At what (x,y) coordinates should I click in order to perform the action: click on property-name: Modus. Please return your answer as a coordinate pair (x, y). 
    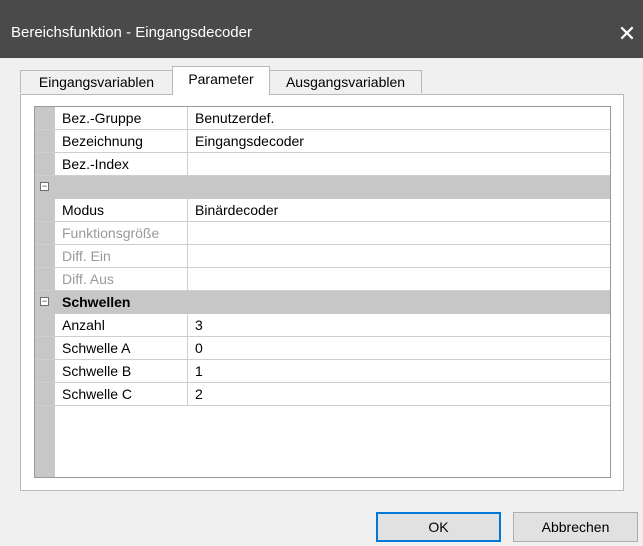
    Looking at the image, I should click on (121, 210).